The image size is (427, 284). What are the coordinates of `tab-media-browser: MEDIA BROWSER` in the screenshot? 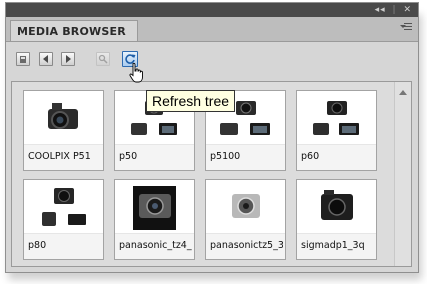 It's located at (74, 30).